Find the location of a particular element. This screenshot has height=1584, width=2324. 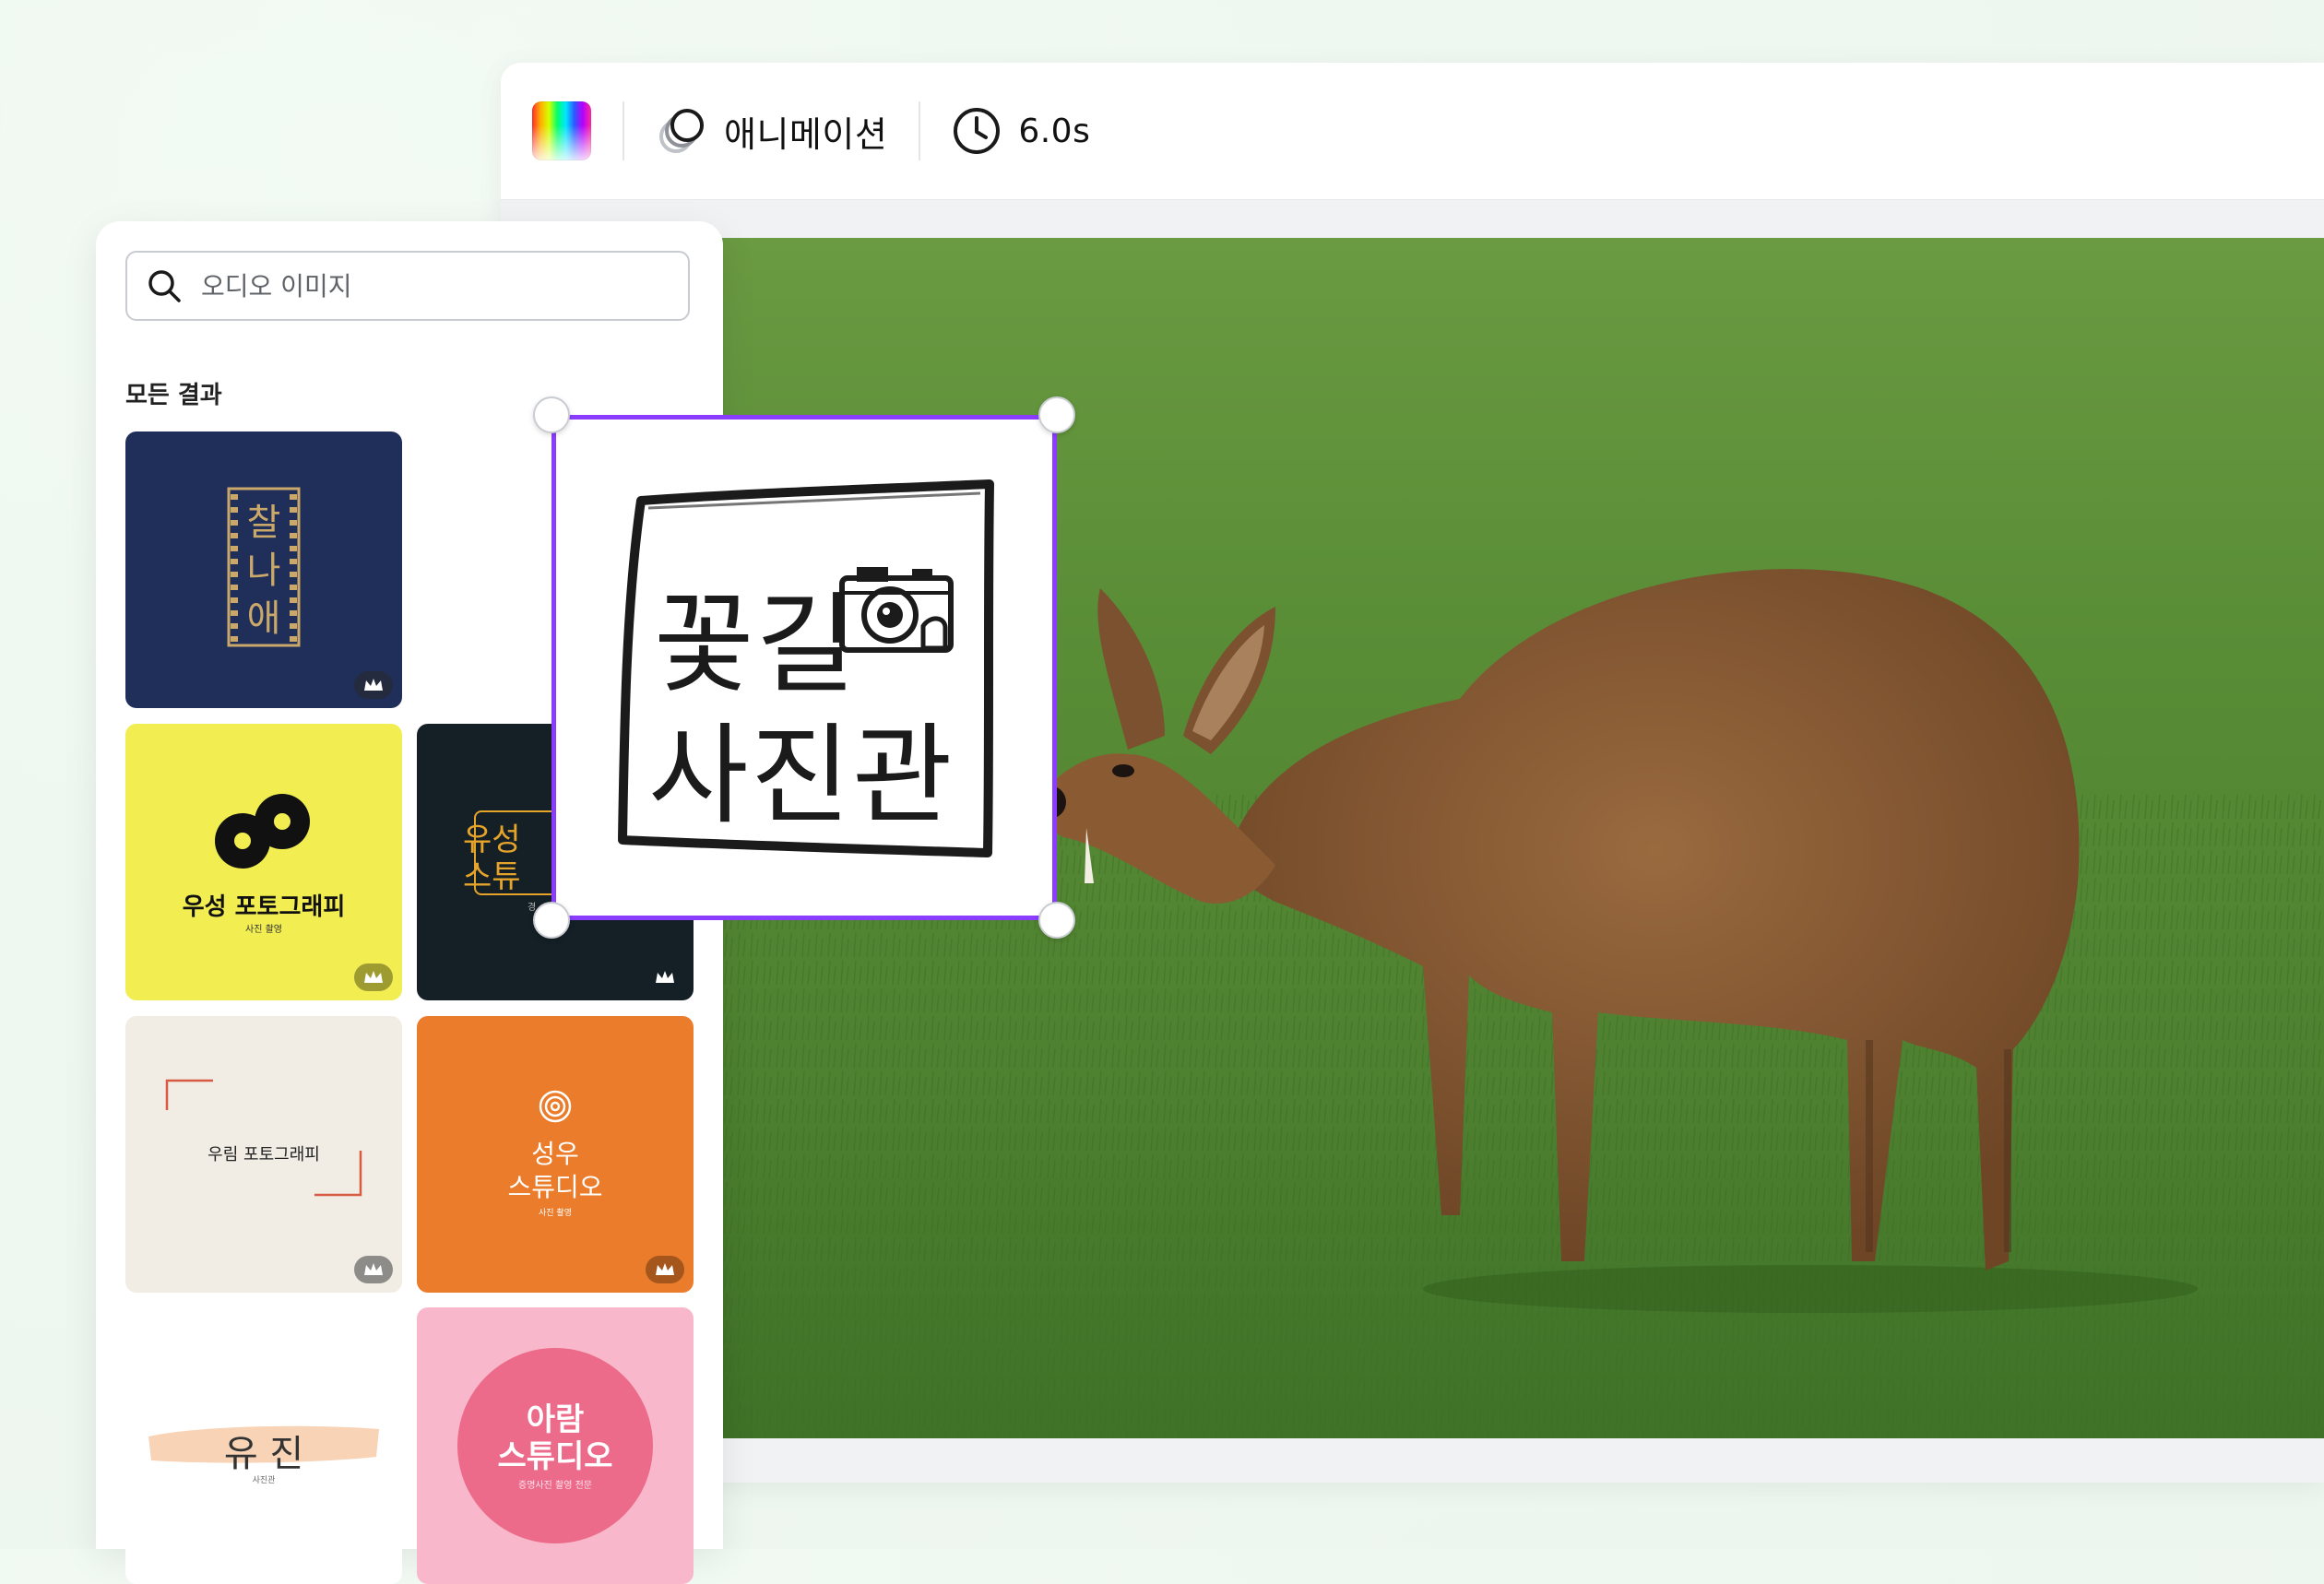

template-tile-useong-photography: 우성 포토그래피 사진 촬영 is located at coordinates (263, 862).